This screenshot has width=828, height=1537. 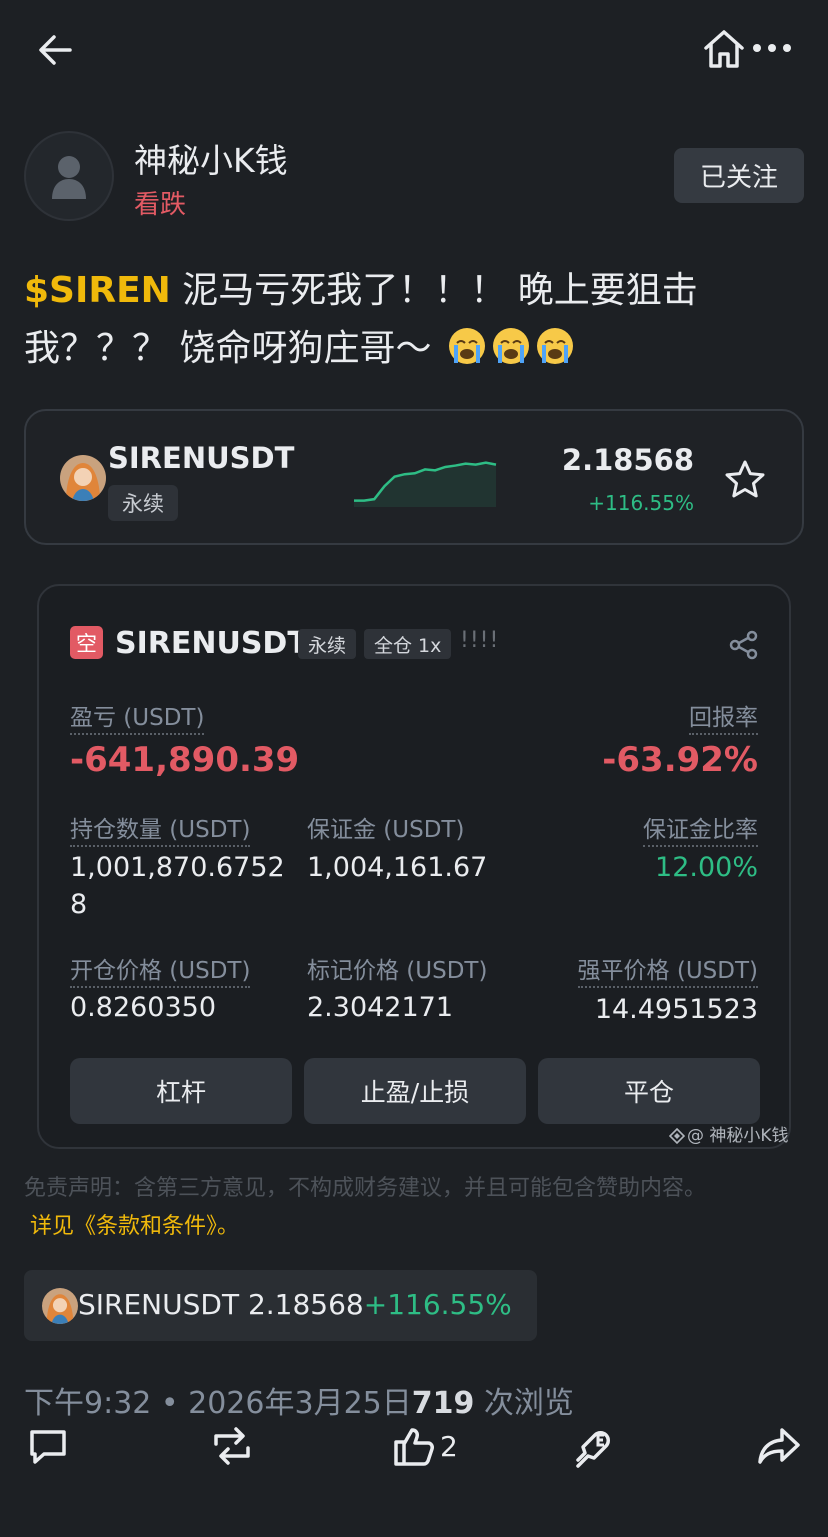 I want to click on pnl-value: -641,890.39, so click(x=185, y=760).